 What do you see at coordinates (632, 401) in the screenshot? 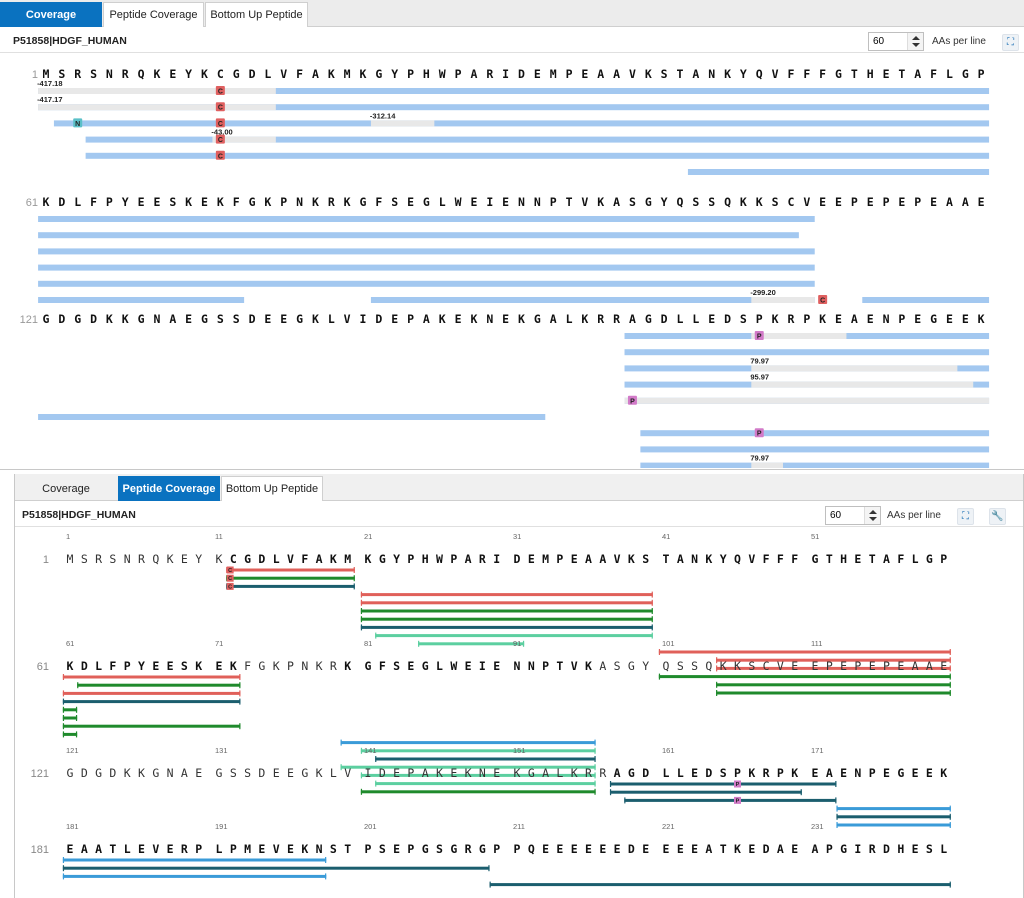
I see `mod-P-label: P` at bounding box center [632, 401].